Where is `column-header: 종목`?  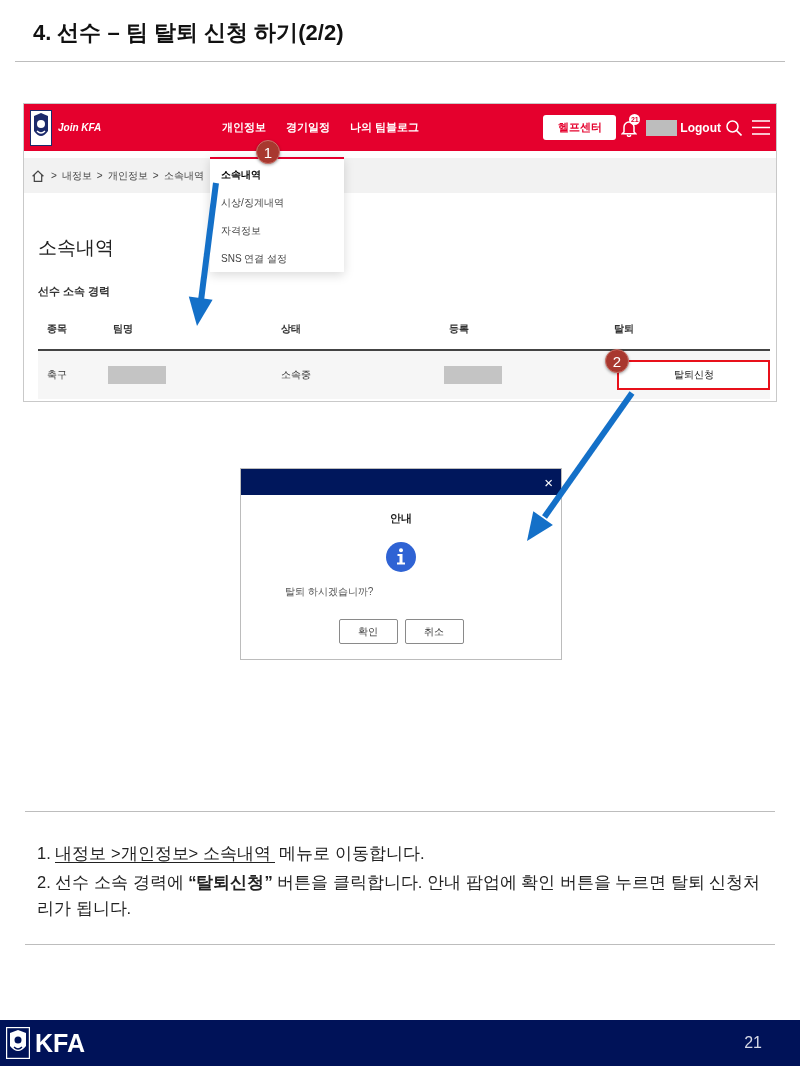 column-header: 종목 is located at coordinates (57, 329).